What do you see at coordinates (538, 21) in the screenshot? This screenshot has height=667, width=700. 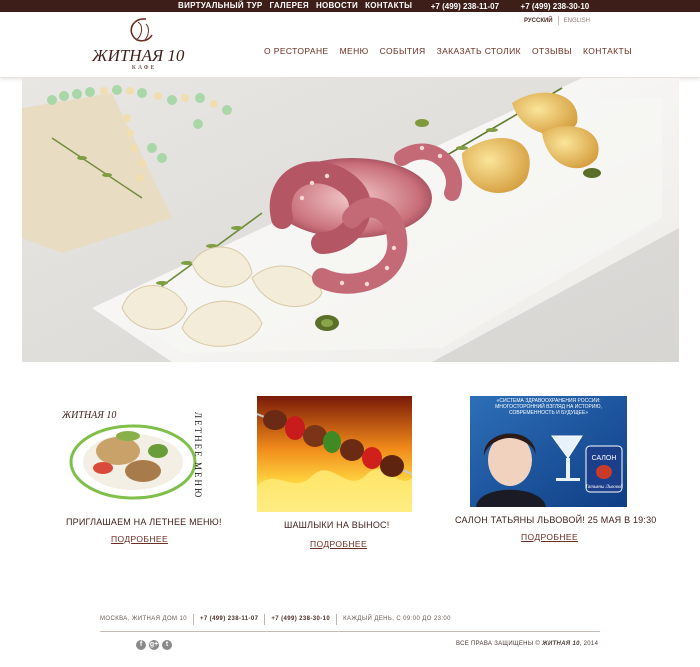 I see `lang-russian: РУССКИЙ` at bounding box center [538, 21].